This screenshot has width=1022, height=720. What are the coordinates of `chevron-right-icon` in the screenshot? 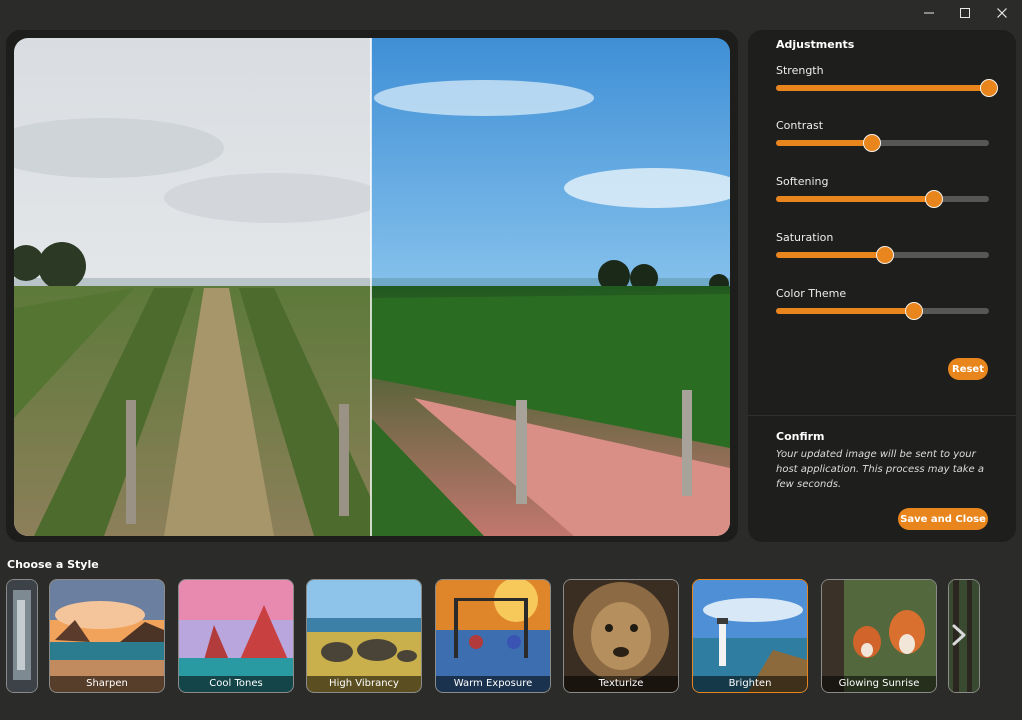 It's located at (959, 635).